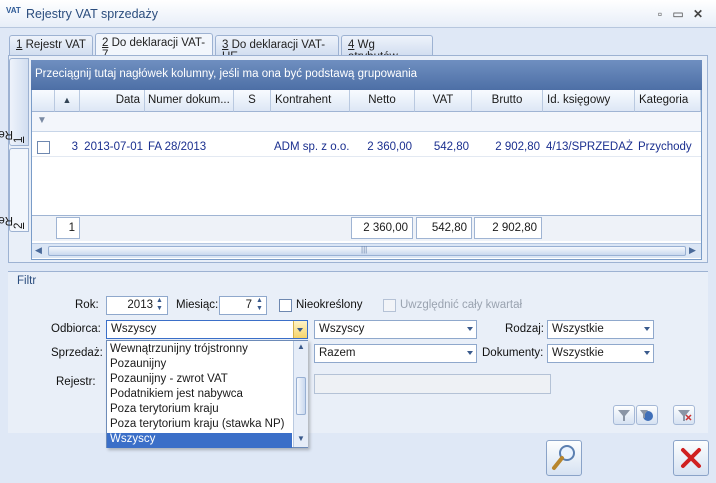 The image size is (716, 483). What do you see at coordinates (199, 395) in the screenshot?
I see `dropdown-option: Podatnikiem jest nabywca` at bounding box center [199, 395].